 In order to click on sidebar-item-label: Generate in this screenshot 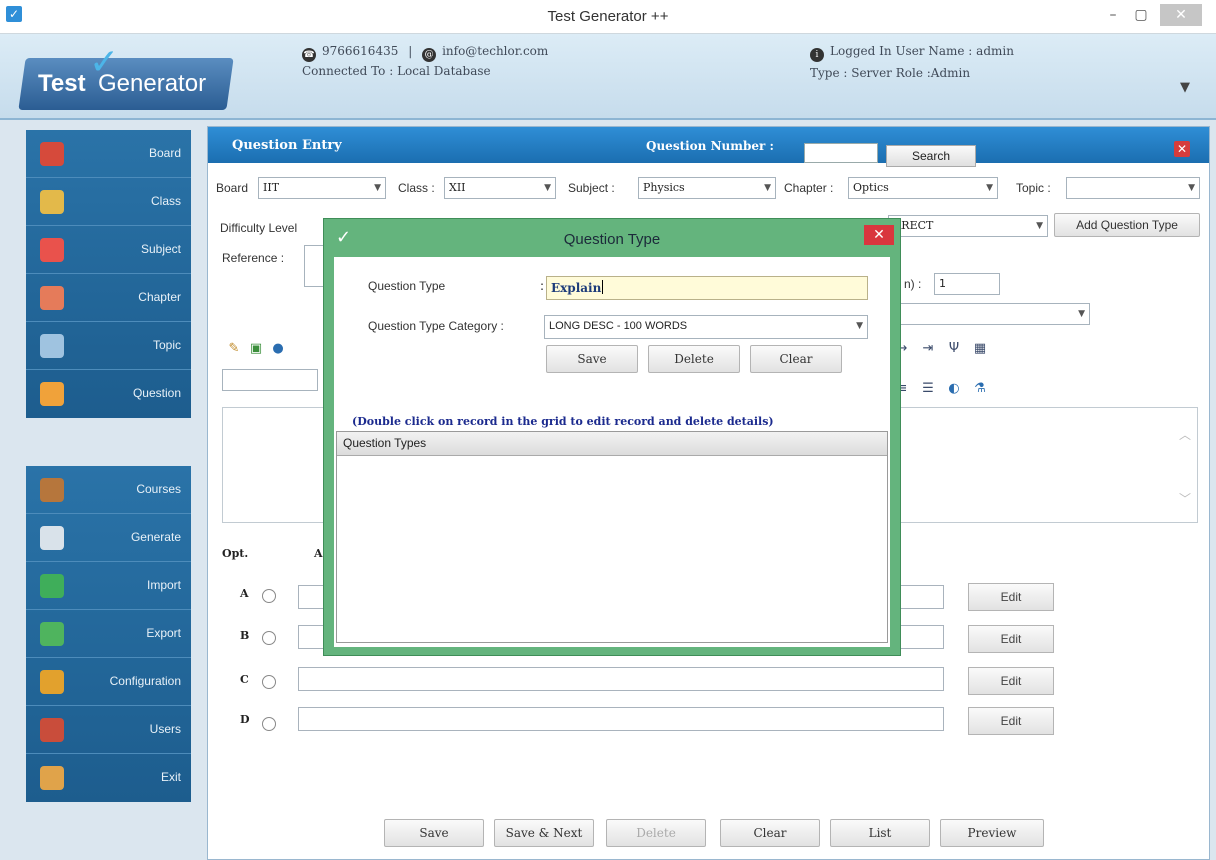, I will do `click(155, 537)`.